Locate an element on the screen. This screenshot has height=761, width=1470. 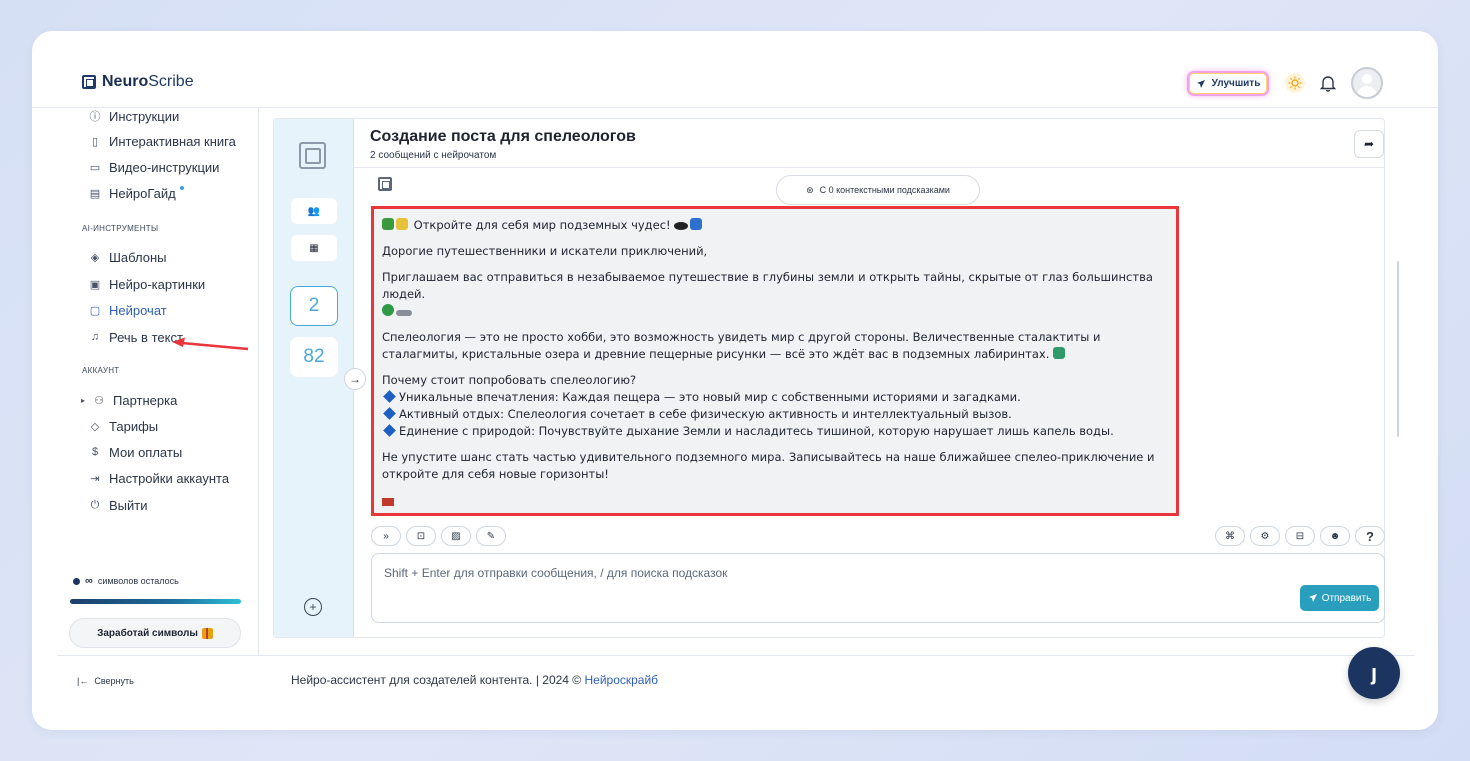
globe-emoji-icon is located at coordinates (388, 310).